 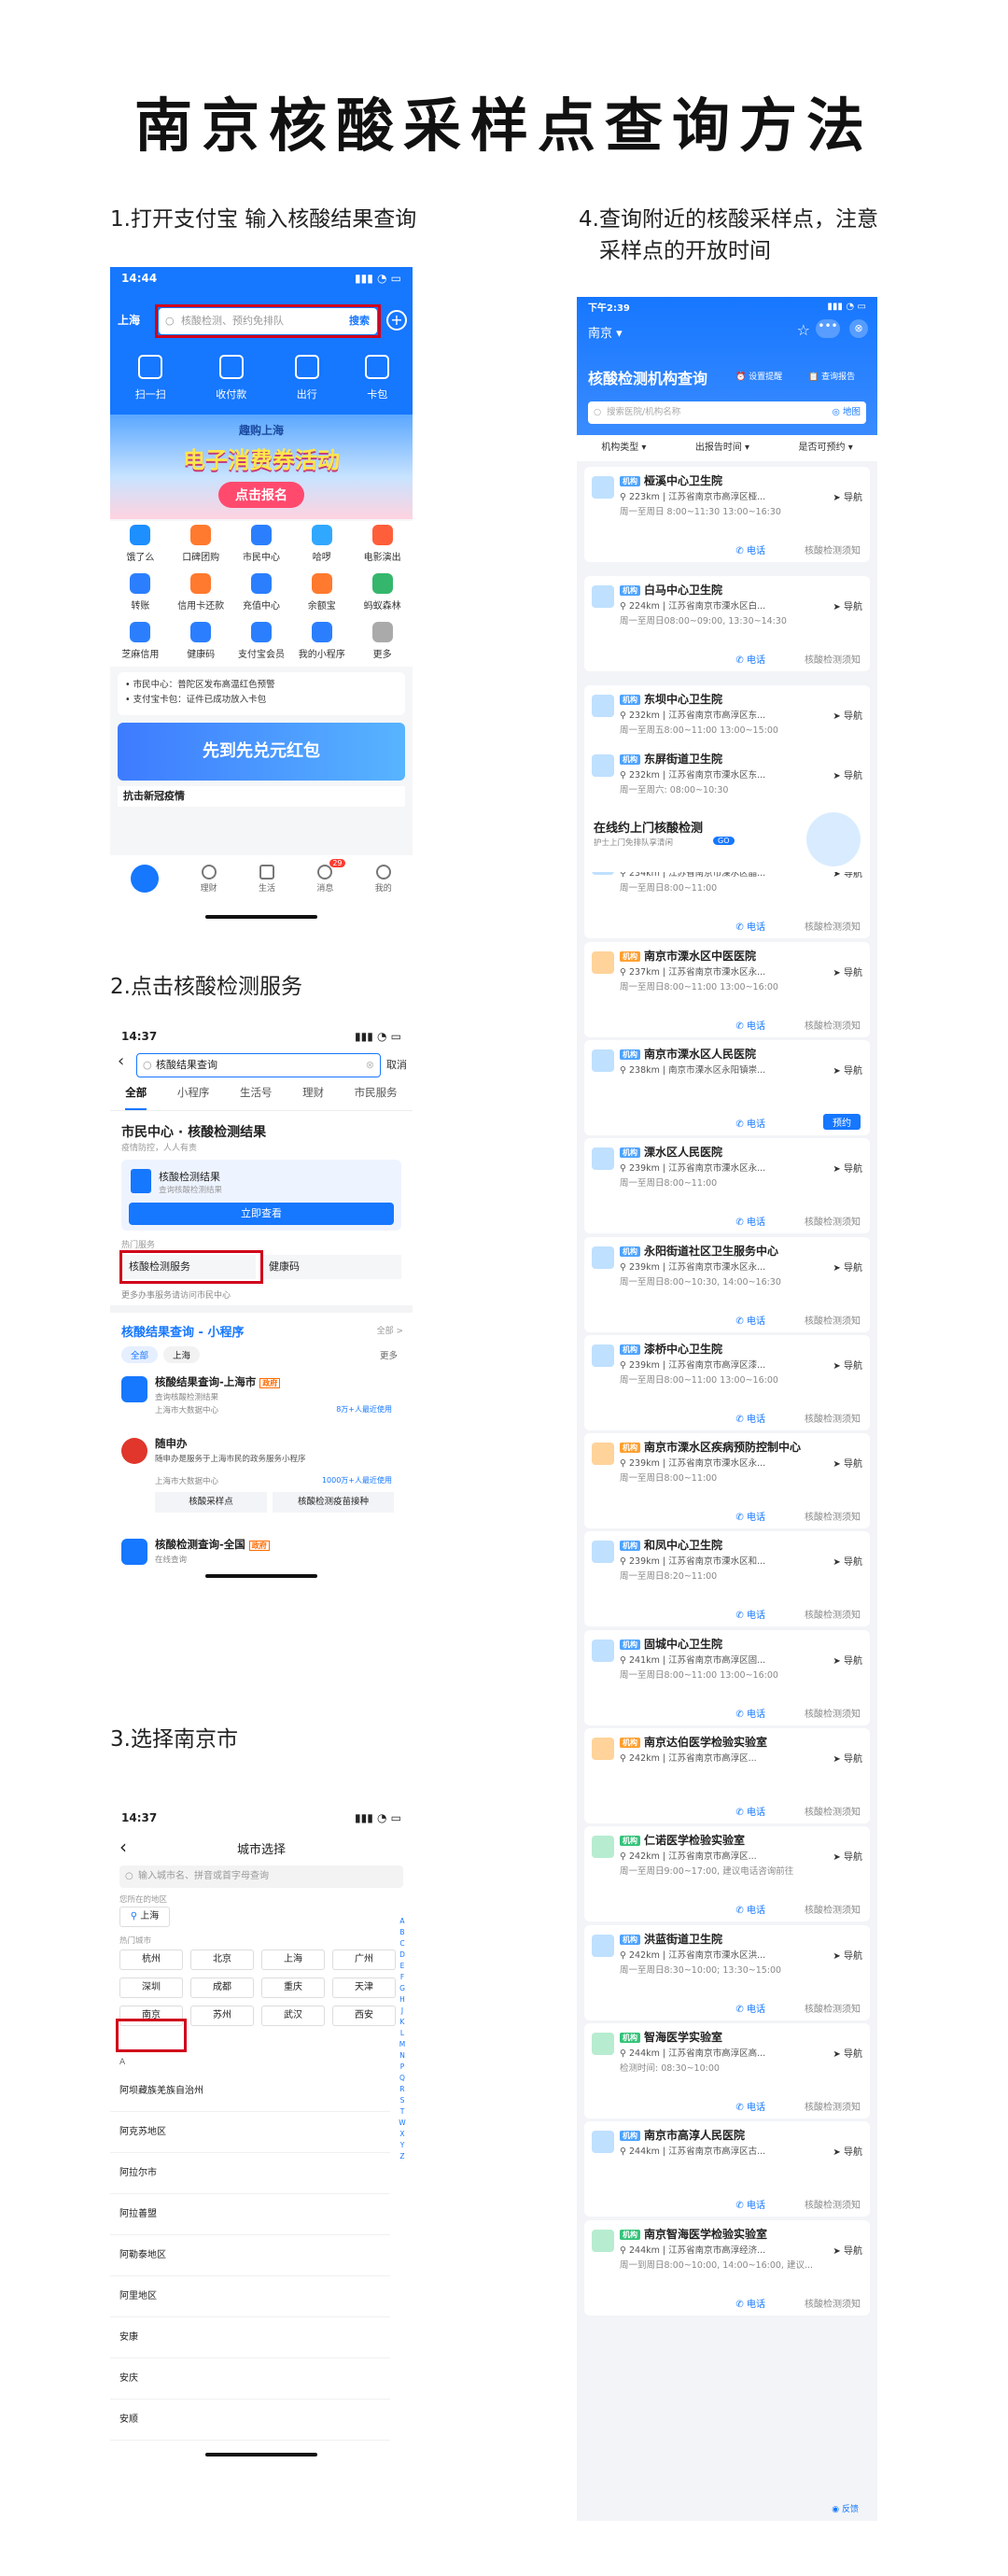 What do you see at coordinates (321, 545) in the screenshot?
I see `app-hello: 哈啰` at bounding box center [321, 545].